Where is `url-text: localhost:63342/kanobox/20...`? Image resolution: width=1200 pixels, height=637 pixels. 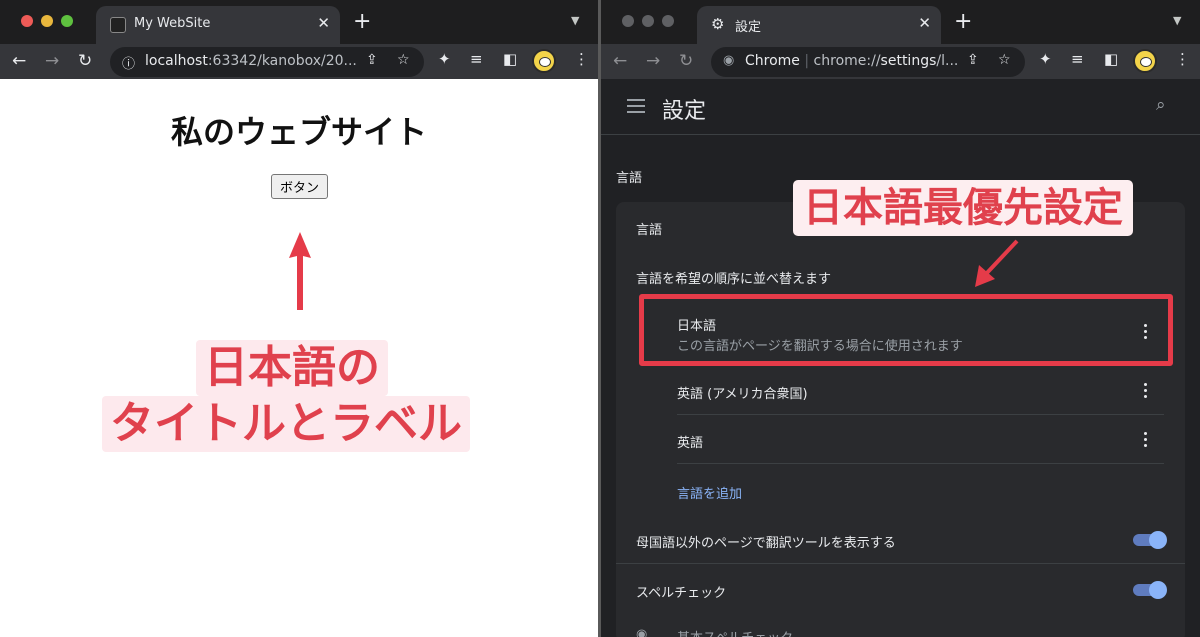 url-text: localhost:63342/kanobox/20... is located at coordinates (251, 61).